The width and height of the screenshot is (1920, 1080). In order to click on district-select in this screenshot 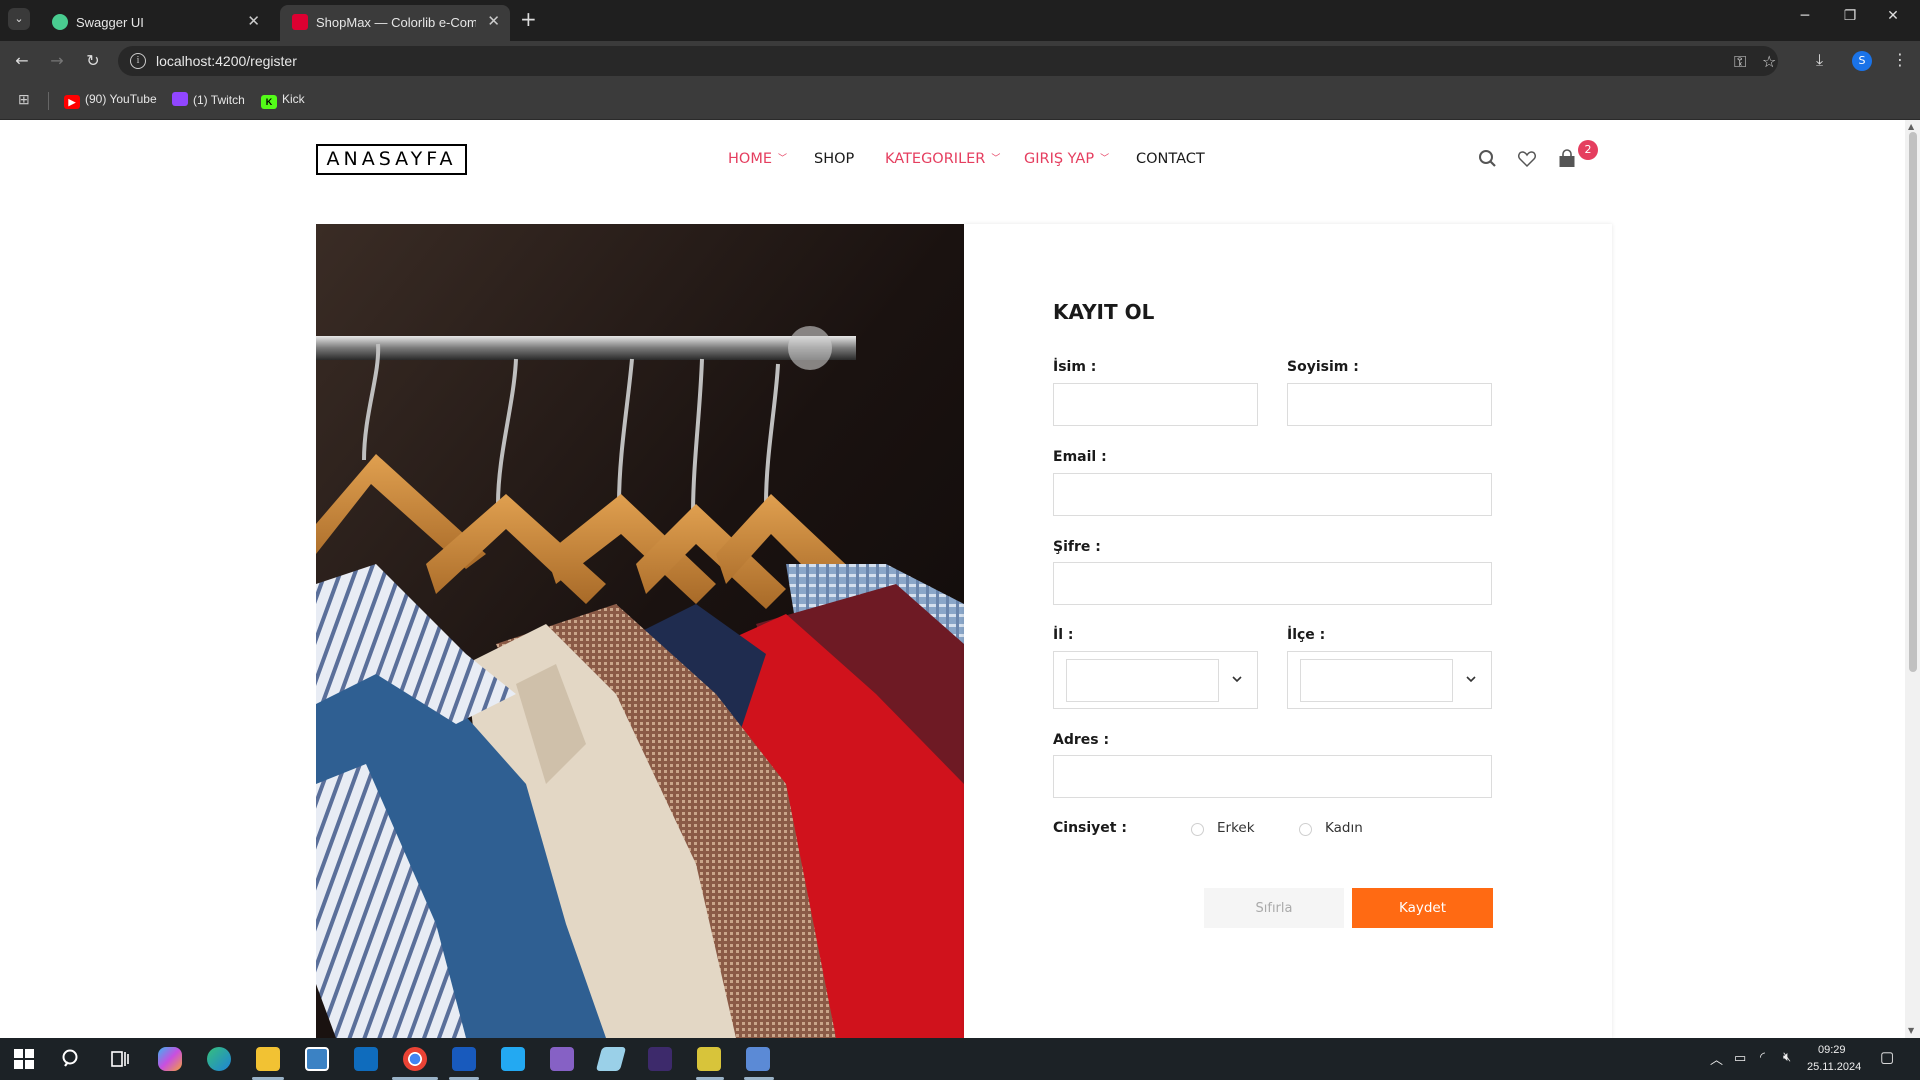, I will do `click(1389, 680)`.